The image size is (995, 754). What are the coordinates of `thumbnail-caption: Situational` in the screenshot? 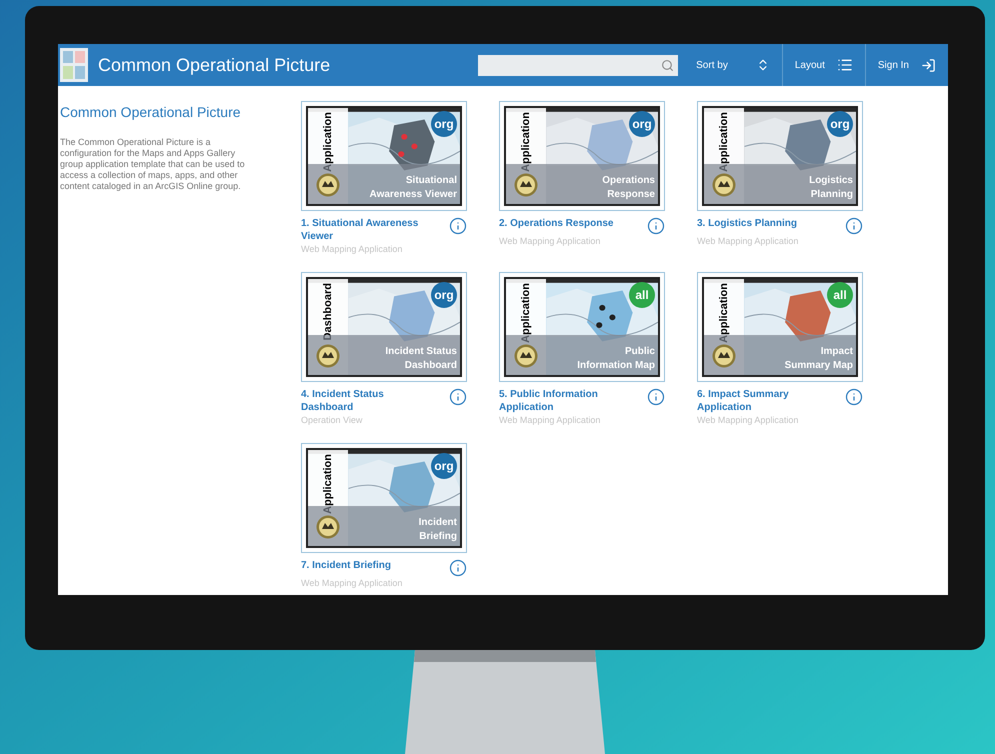 It's located at (431, 181).